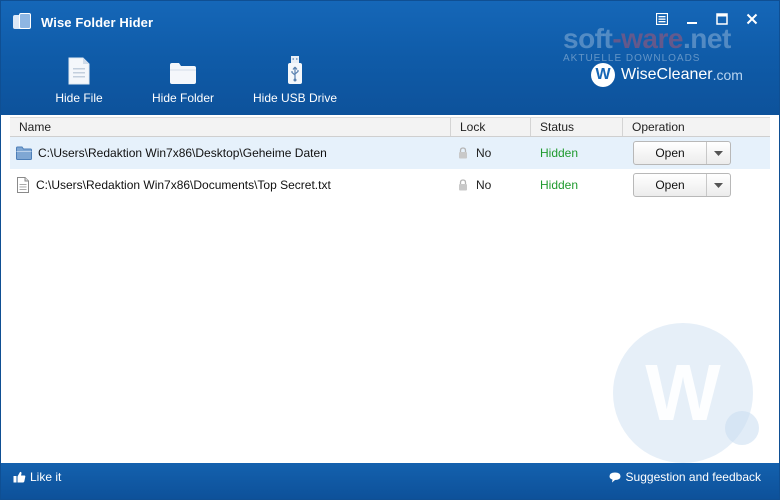 The height and width of the screenshot is (500, 780). I want to click on hide-usb-drive-label: Hide USB Drive, so click(295, 98).